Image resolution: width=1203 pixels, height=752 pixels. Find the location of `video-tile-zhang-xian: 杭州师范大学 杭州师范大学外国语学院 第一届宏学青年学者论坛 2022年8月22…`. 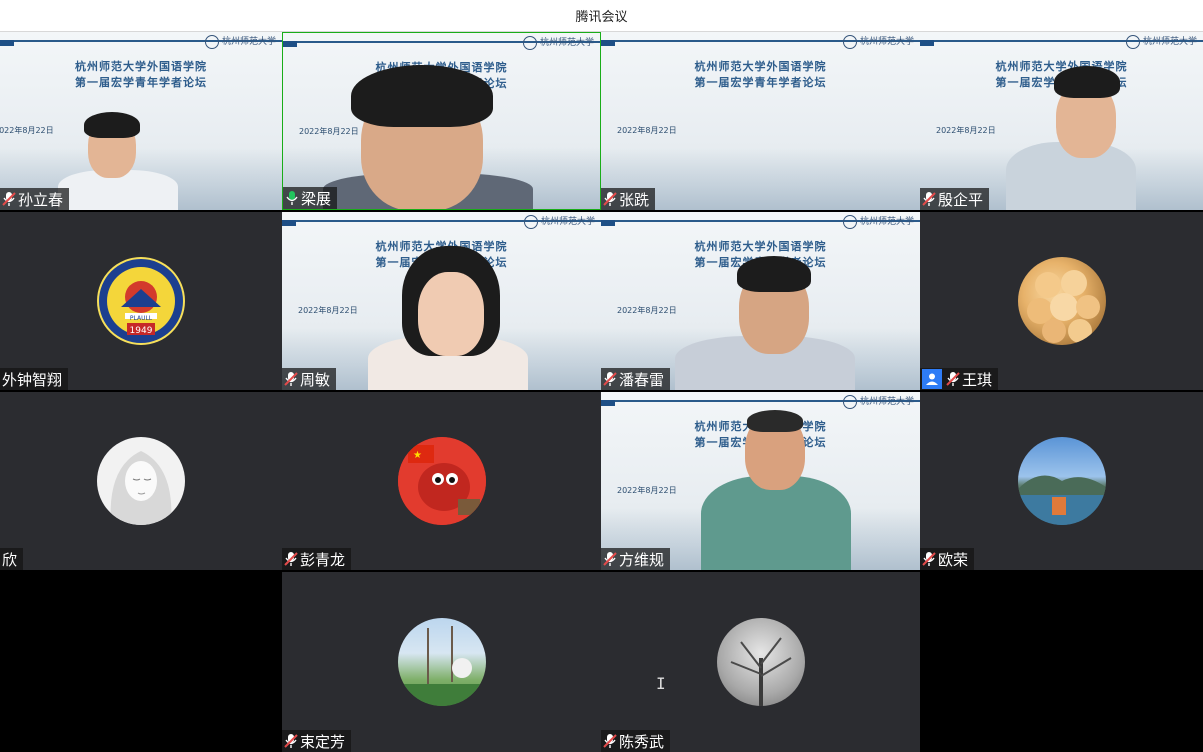

video-tile-zhang-xian: 杭州师范大学 杭州师范大学外国语学院 第一届宏学青年学者论坛 2022年8月22… is located at coordinates (760, 121).